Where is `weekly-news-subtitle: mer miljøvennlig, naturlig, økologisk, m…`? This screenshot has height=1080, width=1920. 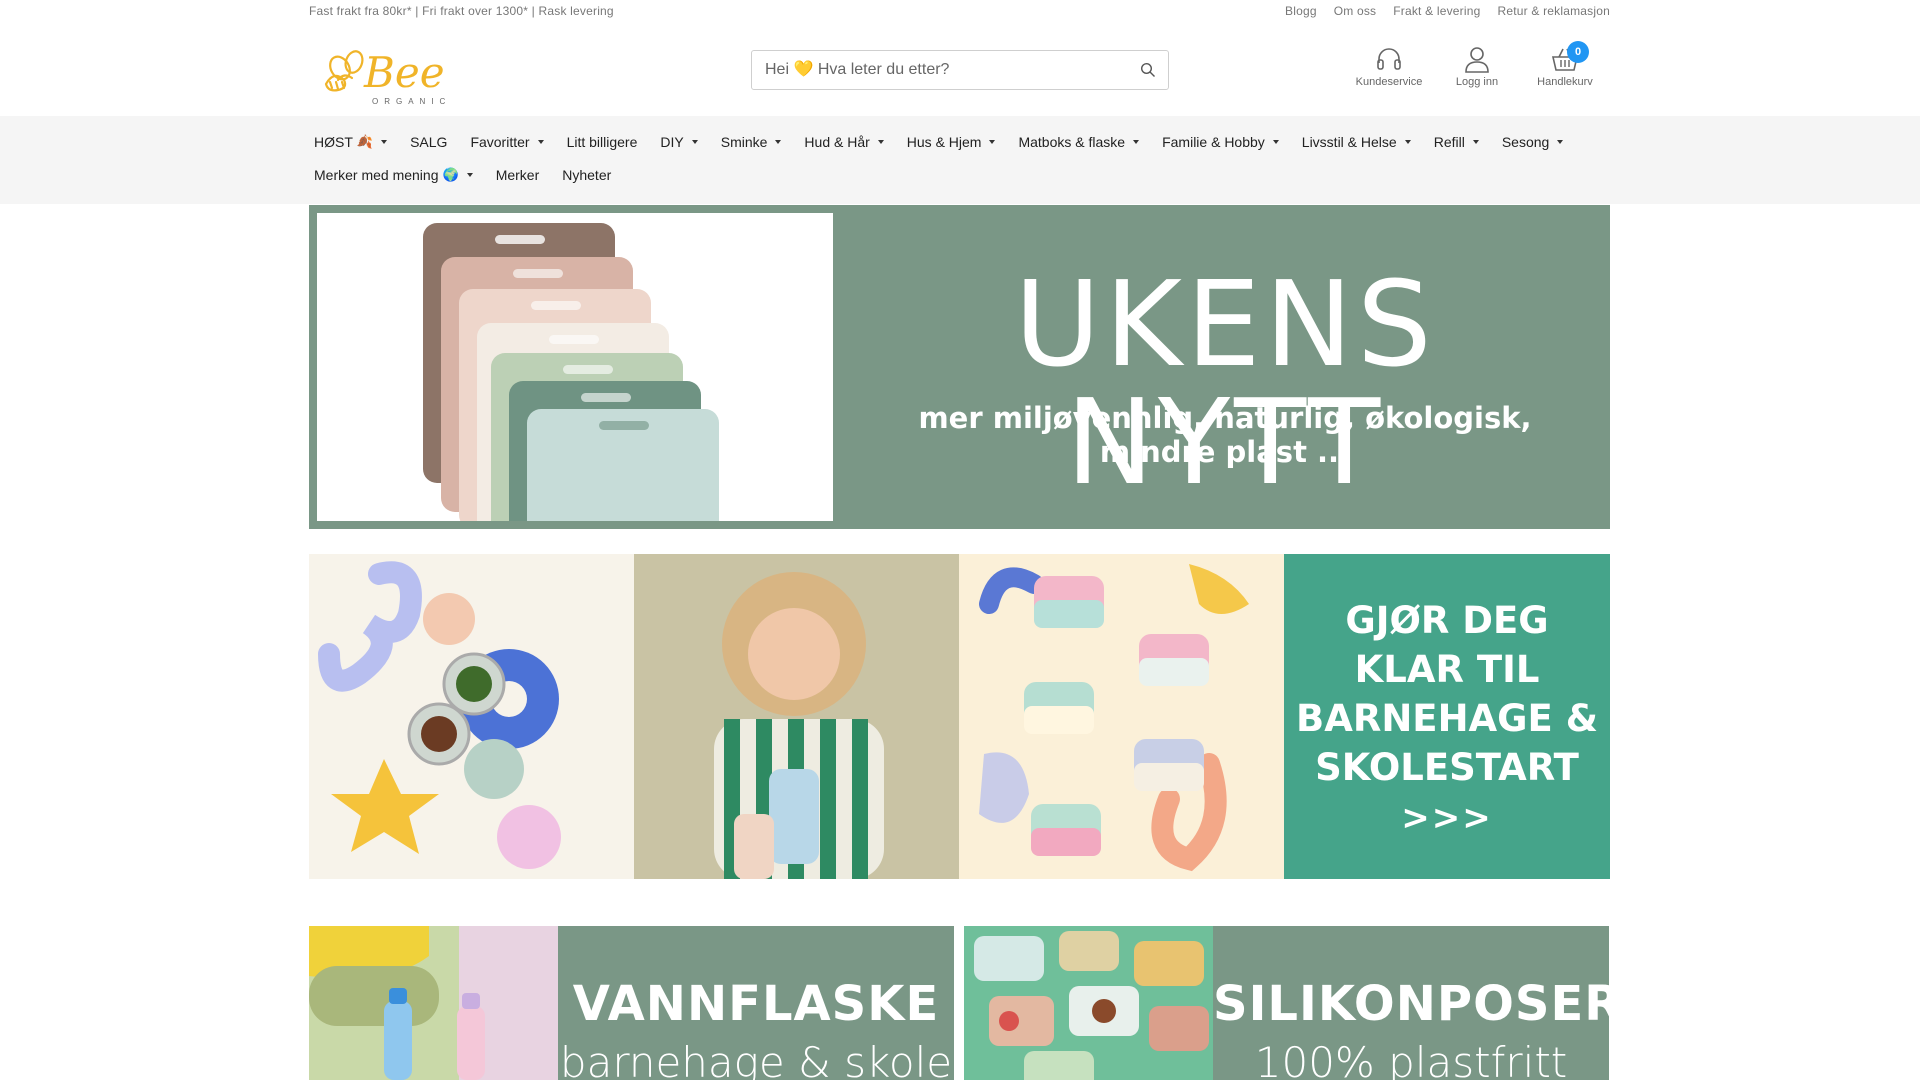
weekly-news-subtitle: mer miljøvennlig, naturlig, økologisk, m… is located at coordinates (1225, 435).